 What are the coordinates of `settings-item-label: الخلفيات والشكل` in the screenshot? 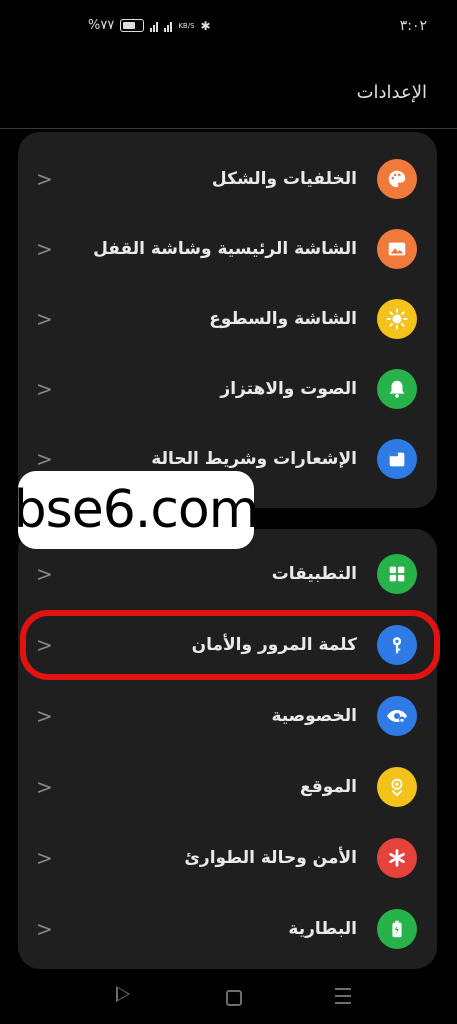 It's located at (284, 179).